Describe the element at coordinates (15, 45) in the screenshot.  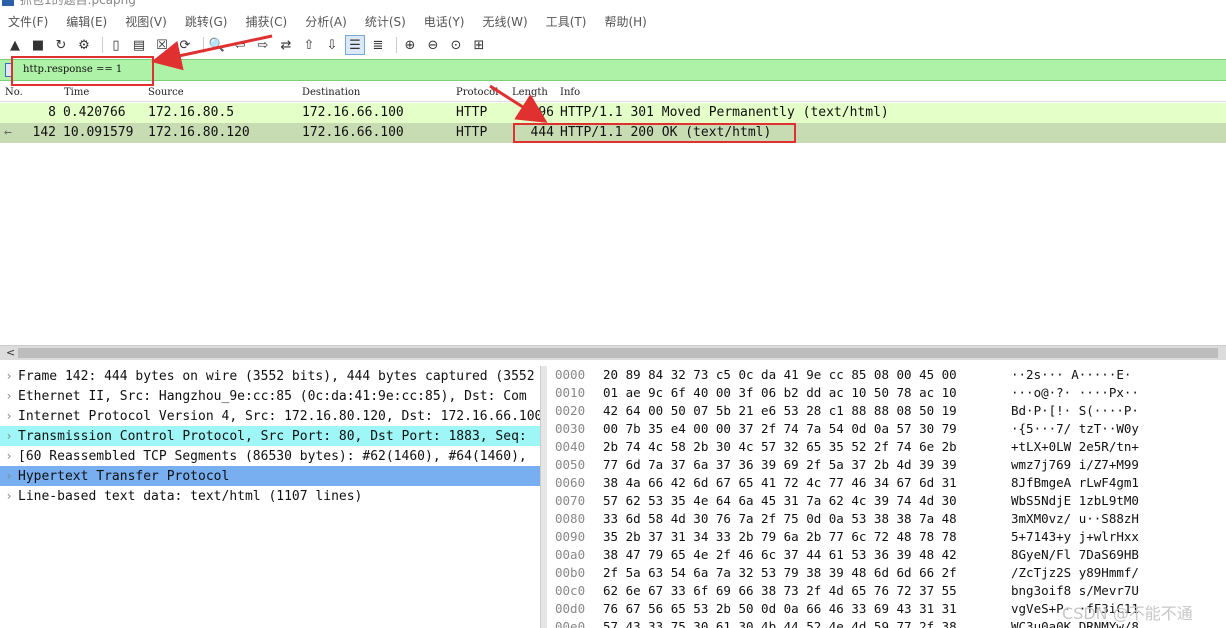
I see `shark-fin-start-icon: ▲` at that location.